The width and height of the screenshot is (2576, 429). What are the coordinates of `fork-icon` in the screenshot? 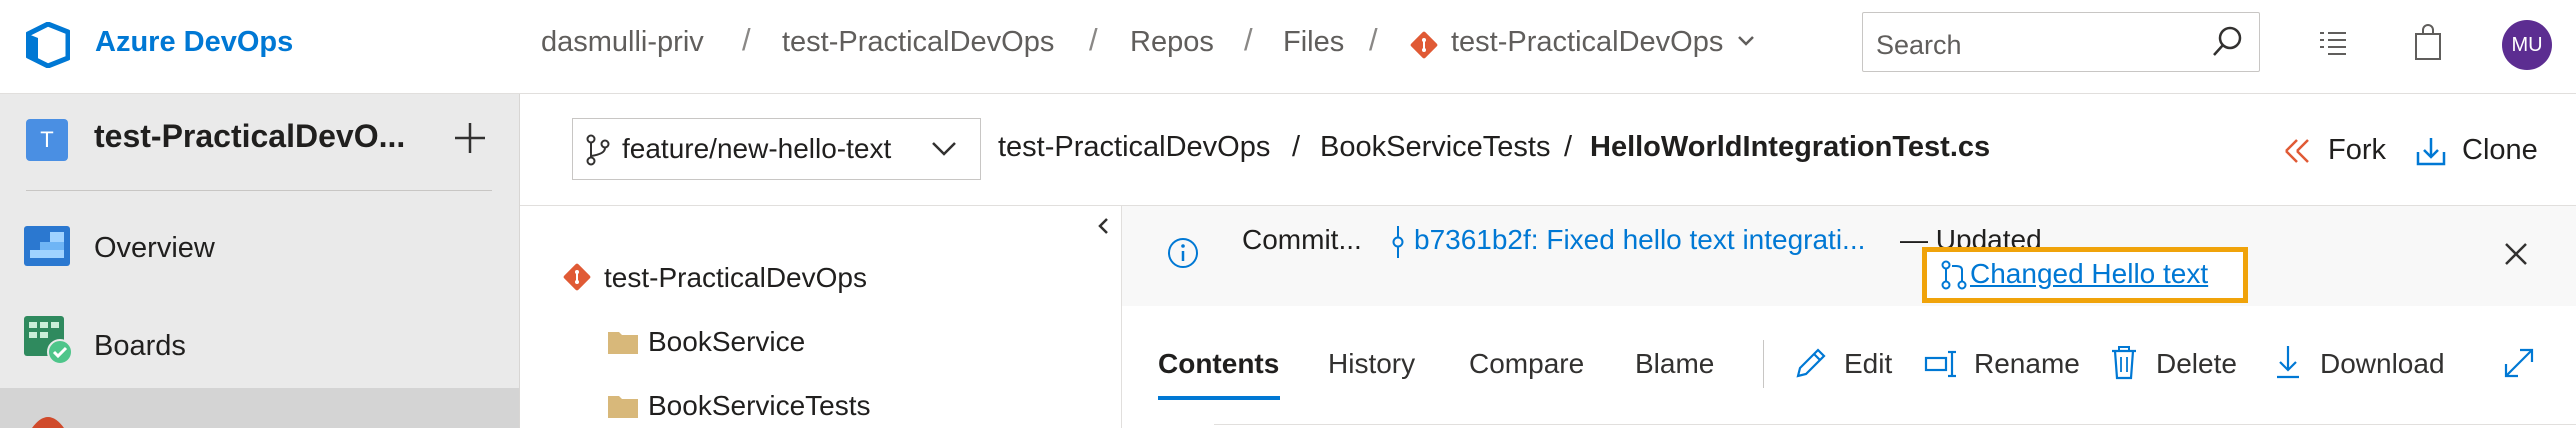 It's located at (2299, 151).